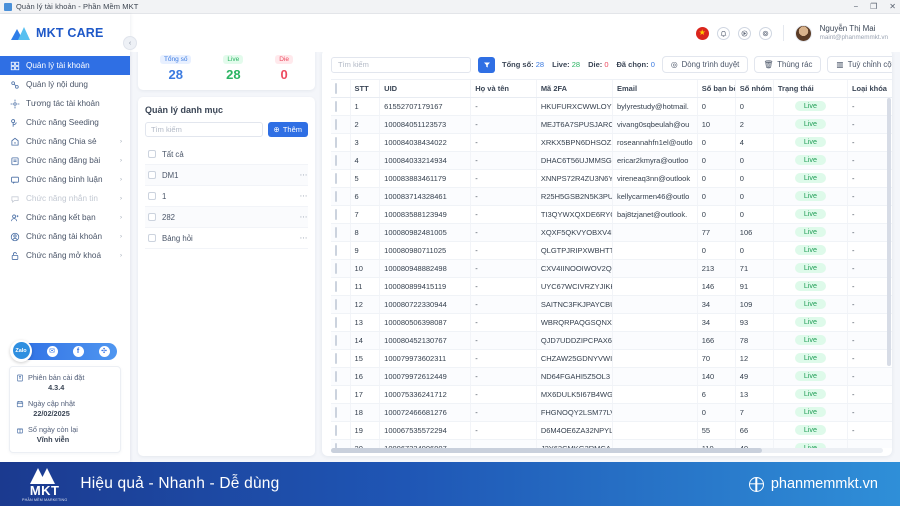 Image resolution: width=900 pixels, height=506 pixels. What do you see at coordinates (365, 89) in the screenshot?
I see `column-header-0: STT` at bounding box center [365, 89].